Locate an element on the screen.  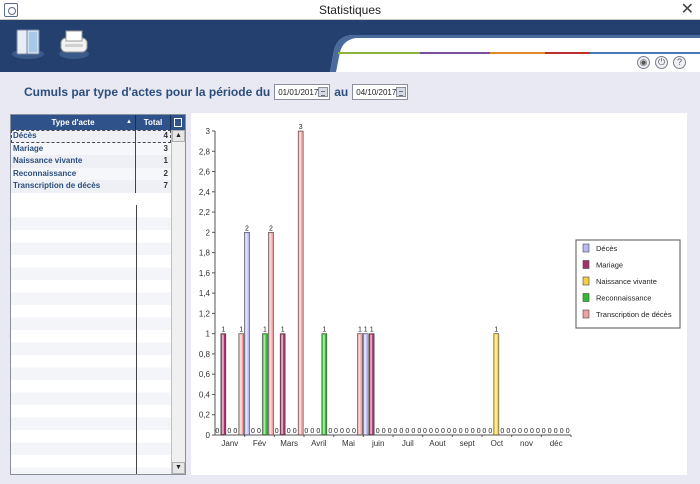
column-header-total: Total is located at coordinates (153, 122).